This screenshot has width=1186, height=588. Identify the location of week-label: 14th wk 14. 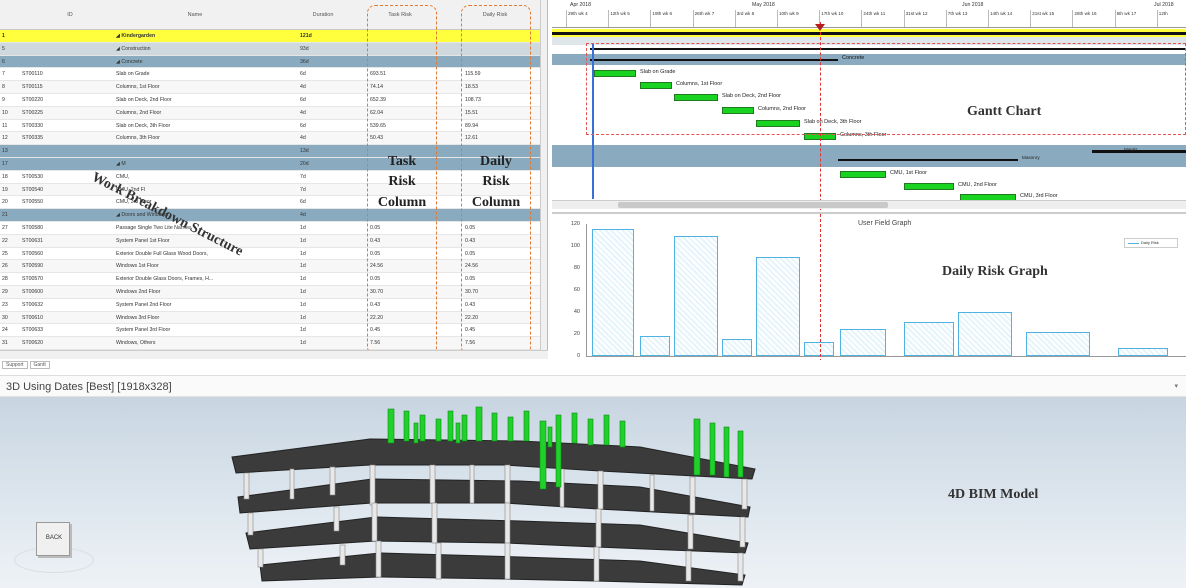
(1000, 18).